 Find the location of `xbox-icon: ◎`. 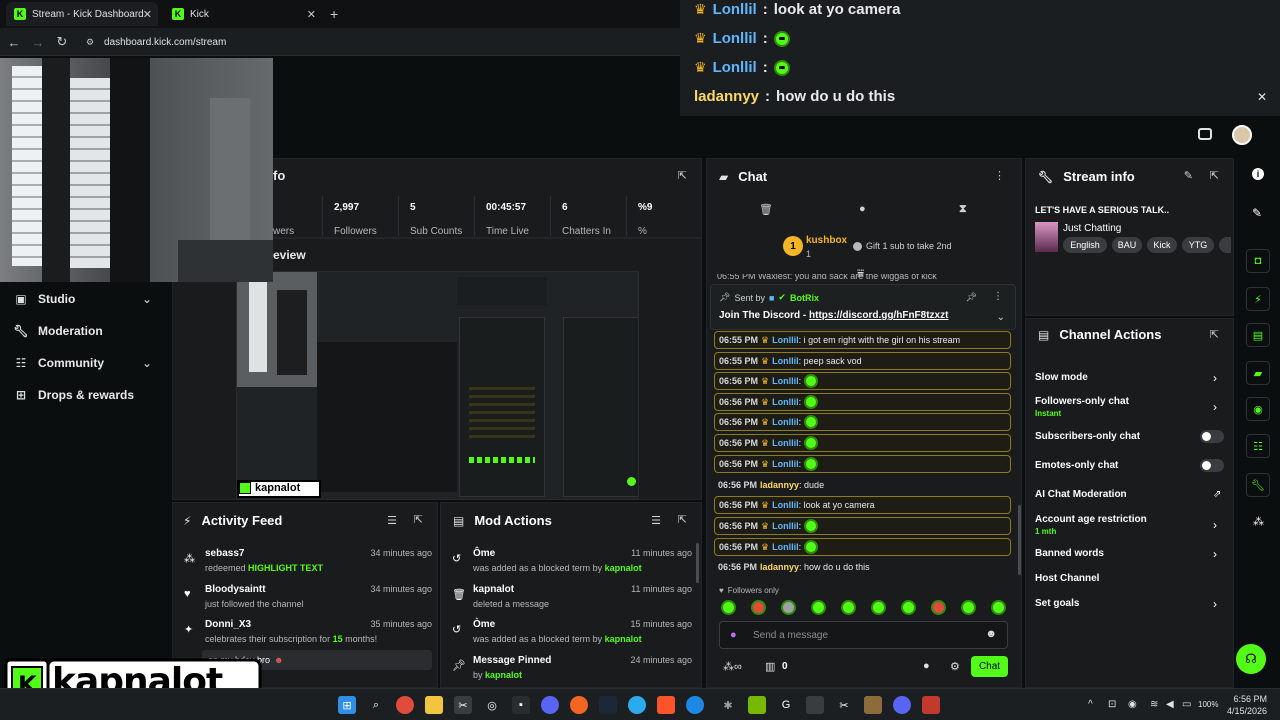

xbox-icon: ◎ is located at coordinates (492, 705).